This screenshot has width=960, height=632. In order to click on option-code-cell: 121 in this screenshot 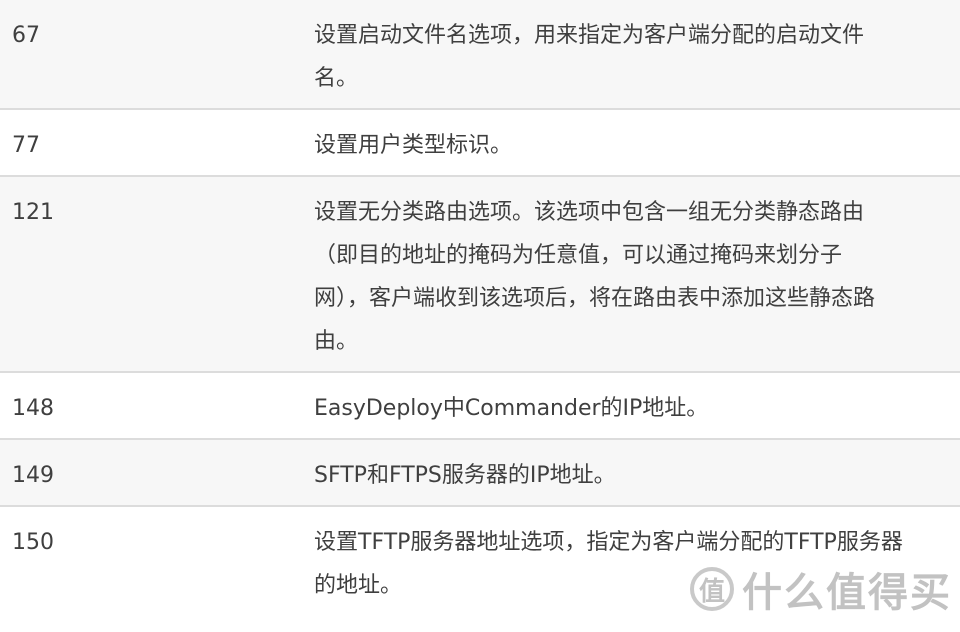, I will do `click(156, 273)`.